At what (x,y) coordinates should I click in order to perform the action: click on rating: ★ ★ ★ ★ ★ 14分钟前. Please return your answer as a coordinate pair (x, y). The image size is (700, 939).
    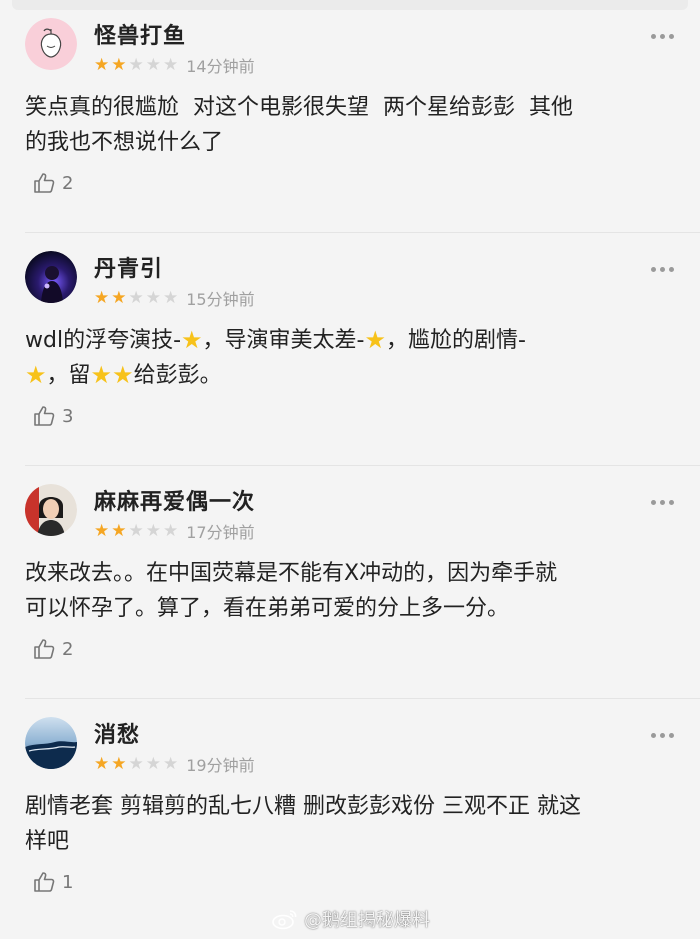
    Looking at the image, I should click on (174, 65).